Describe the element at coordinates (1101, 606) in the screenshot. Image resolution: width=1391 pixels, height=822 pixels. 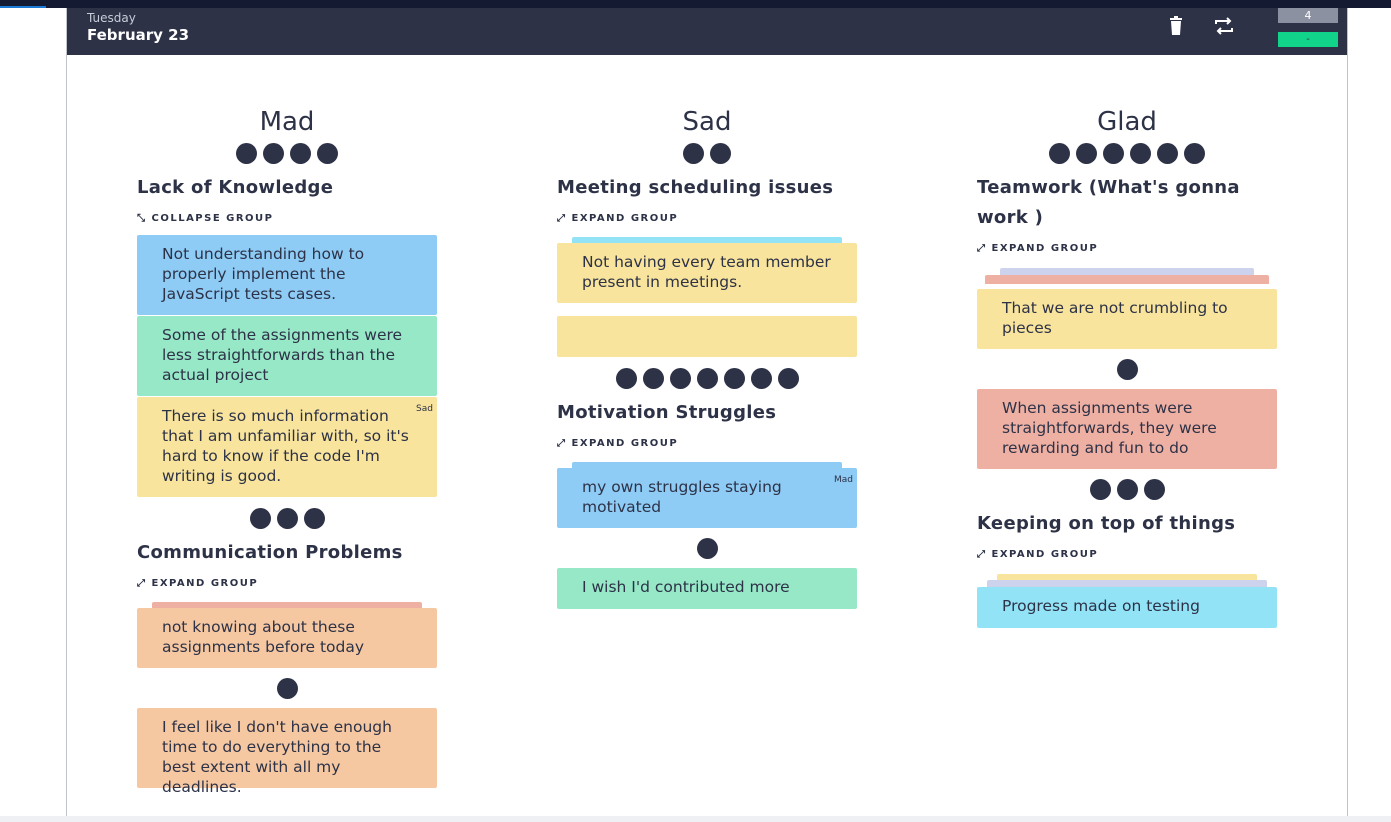
I see `card-text: Progress made on testing` at that location.